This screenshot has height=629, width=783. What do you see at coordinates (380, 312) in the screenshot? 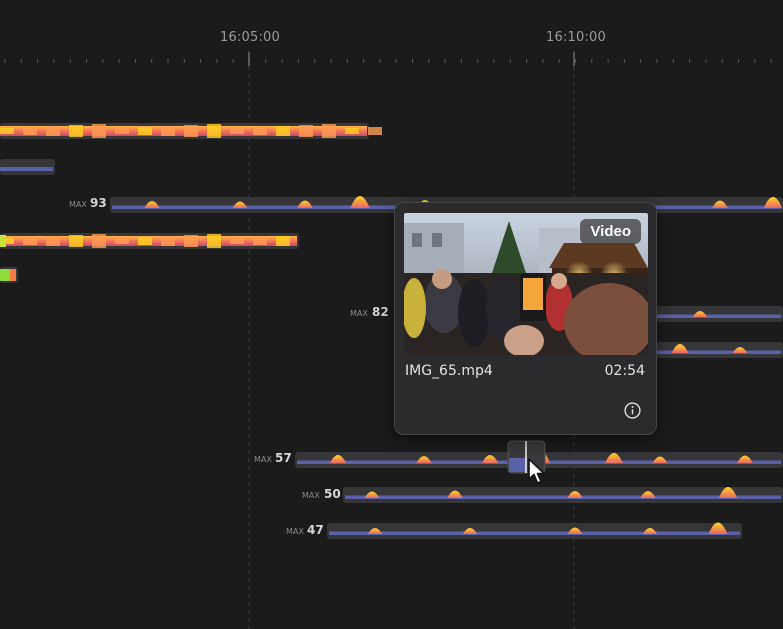
I see `max-value-track-6: 82` at bounding box center [380, 312].